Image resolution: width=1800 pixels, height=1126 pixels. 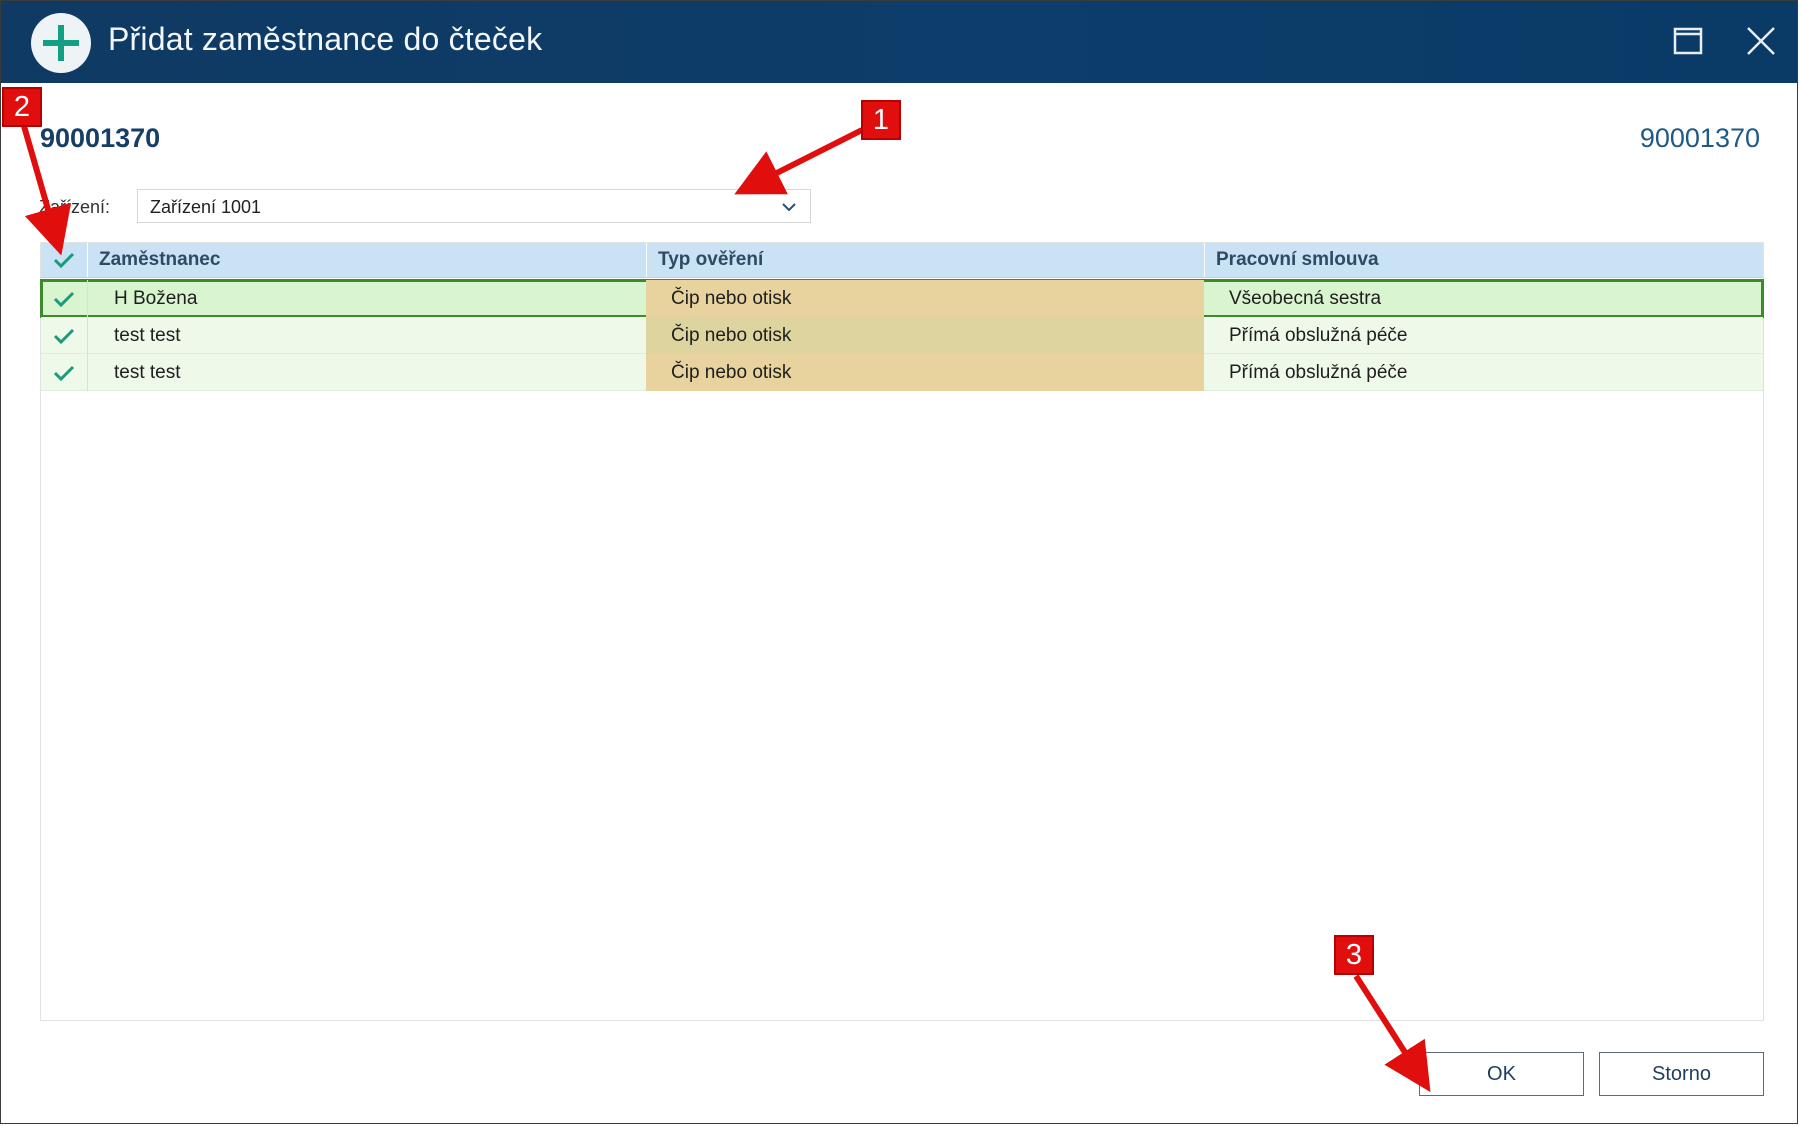 What do you see at coordinates (100, 138) in the screenshot?
I see `record-id-heading: 90001370` at bounding box center [100, 138].